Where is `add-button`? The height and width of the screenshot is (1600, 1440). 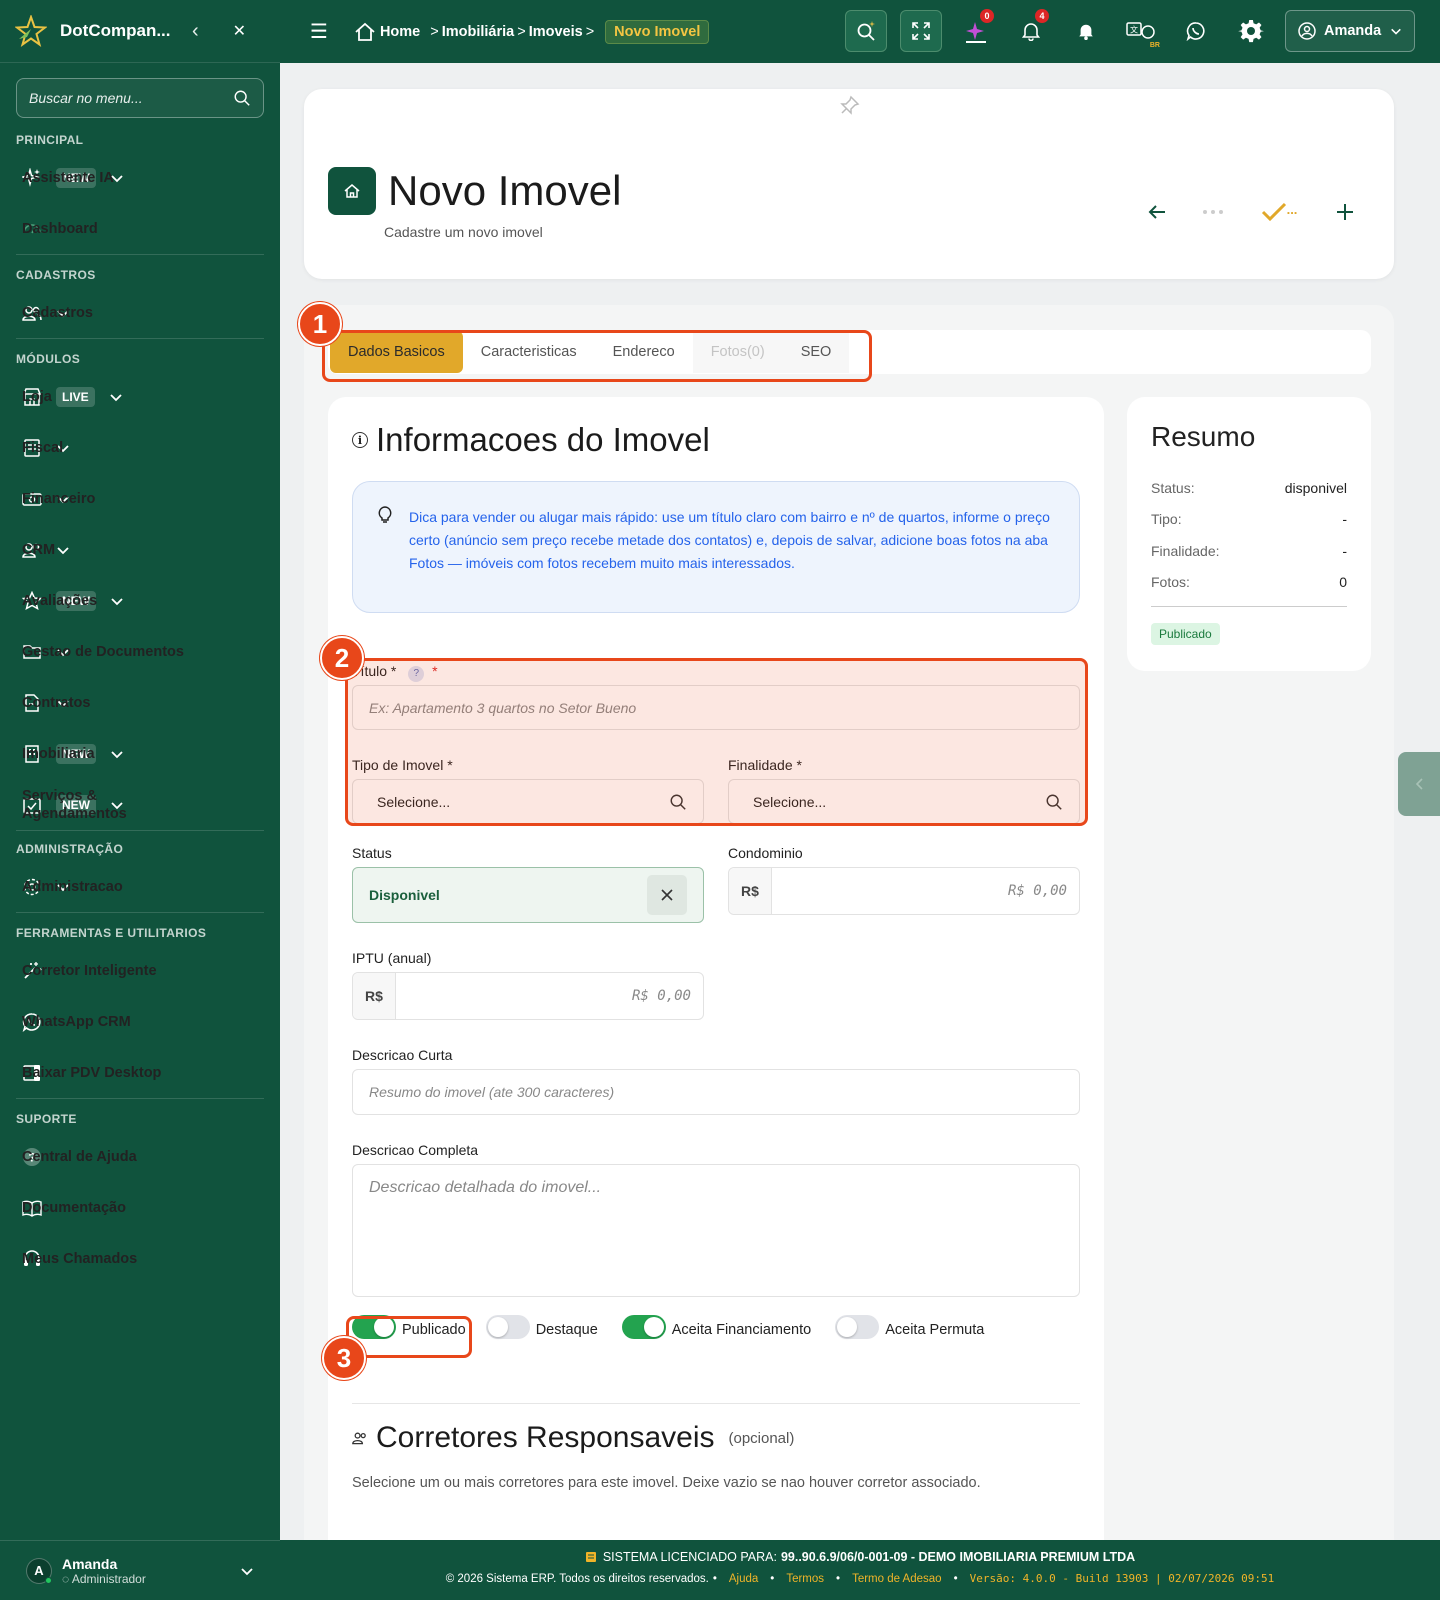
add-button is located at coordinates (1345, 212).